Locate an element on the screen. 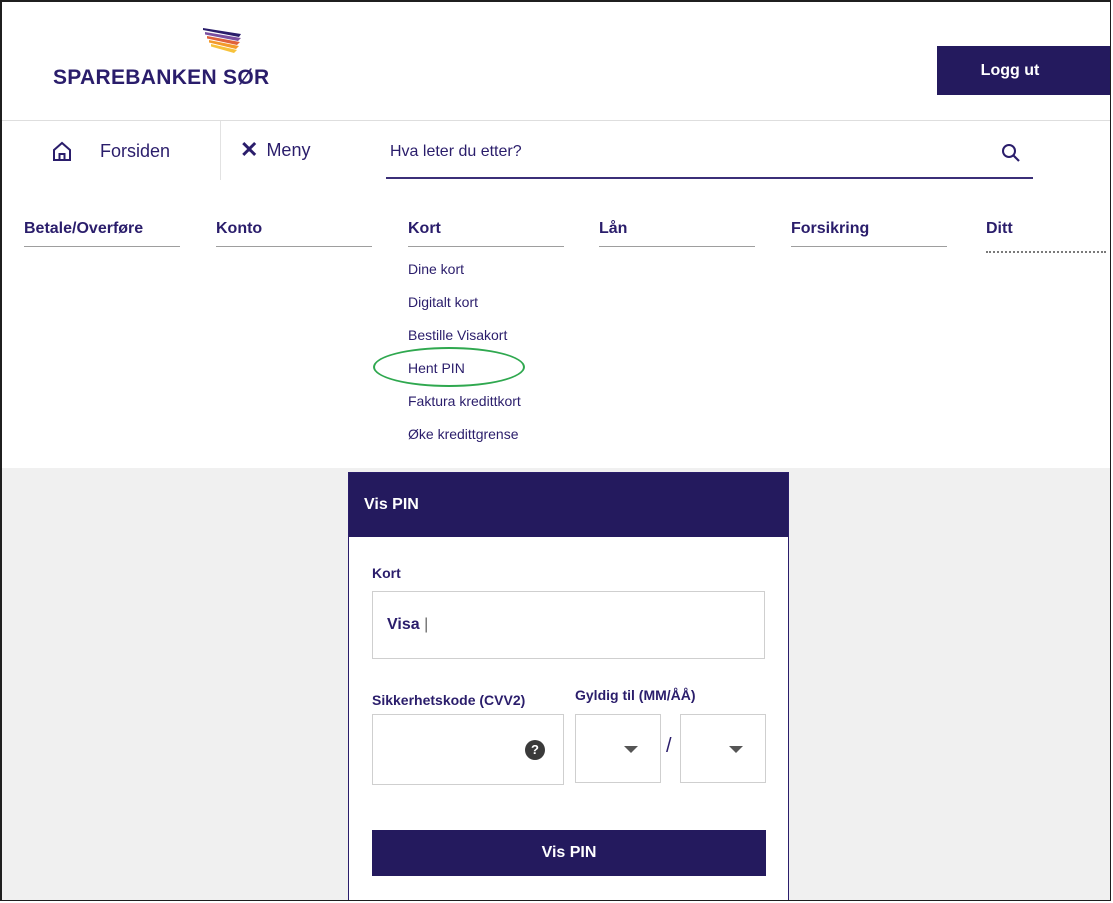  category-heading: Forsikring is located at coordinates (869, 233).